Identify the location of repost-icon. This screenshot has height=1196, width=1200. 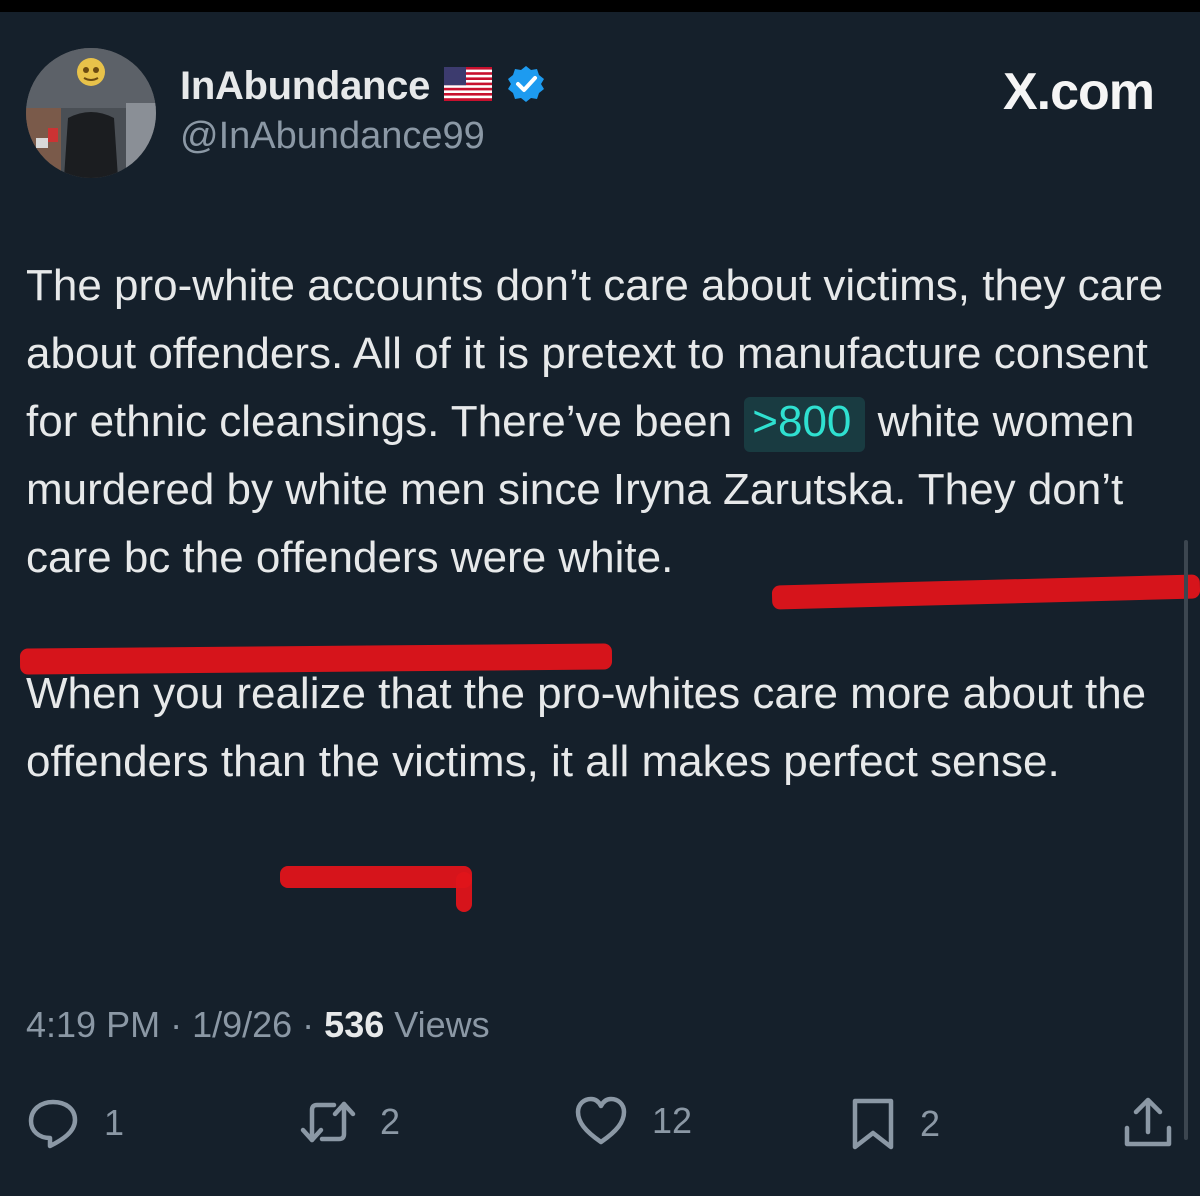
(328, 1122).